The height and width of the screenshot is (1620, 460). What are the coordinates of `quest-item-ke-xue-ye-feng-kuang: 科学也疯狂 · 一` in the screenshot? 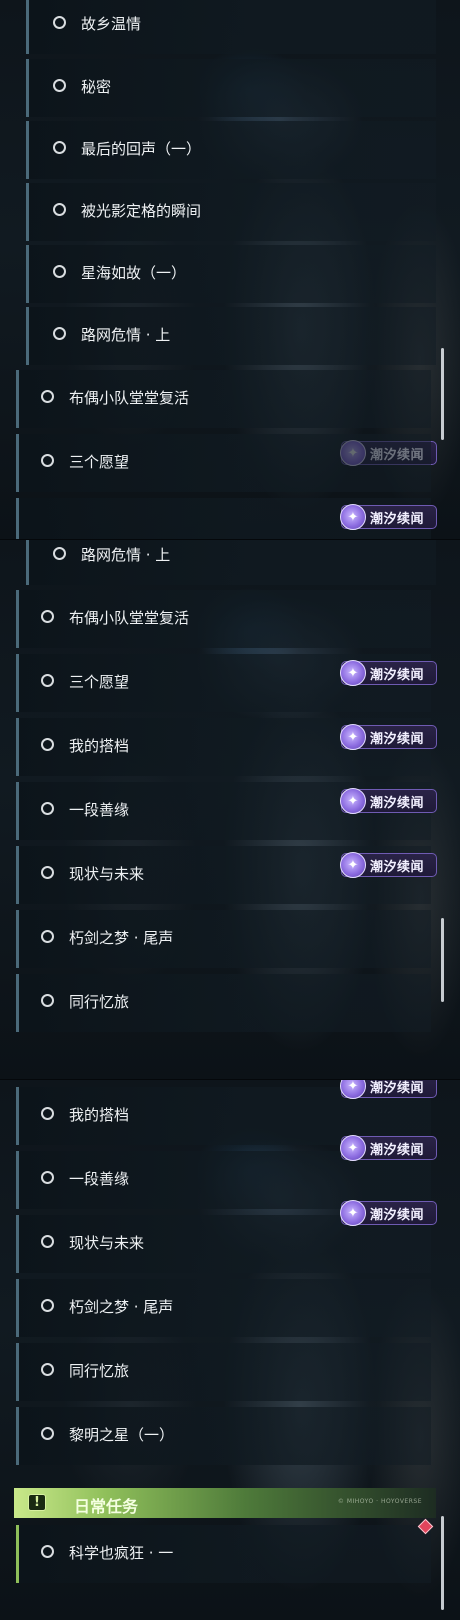 It's located at (223, 1554).